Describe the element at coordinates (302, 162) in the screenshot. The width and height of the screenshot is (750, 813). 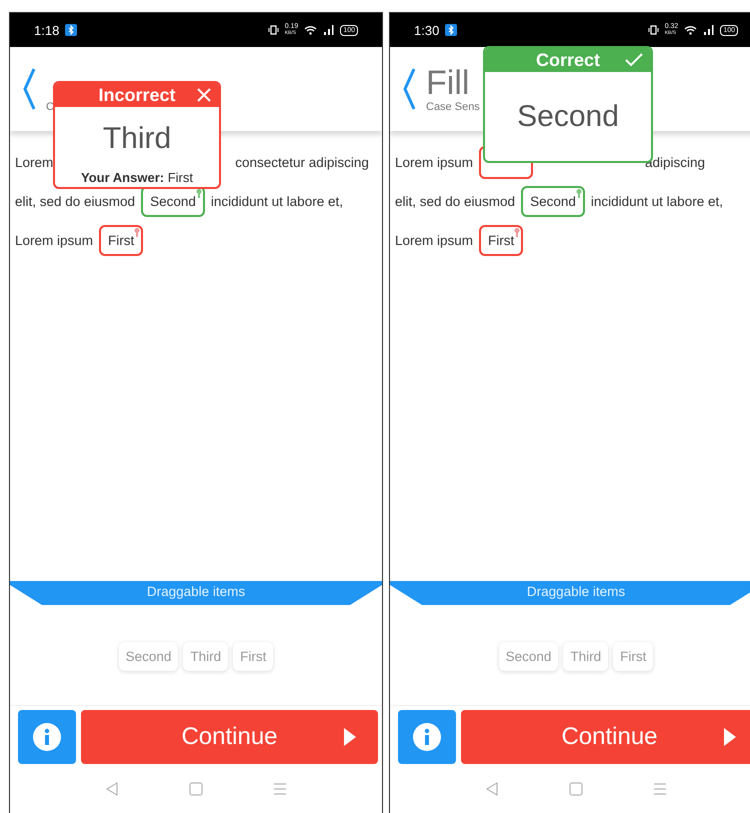
I see `passage-text: consectetur adipiscing` at that location.